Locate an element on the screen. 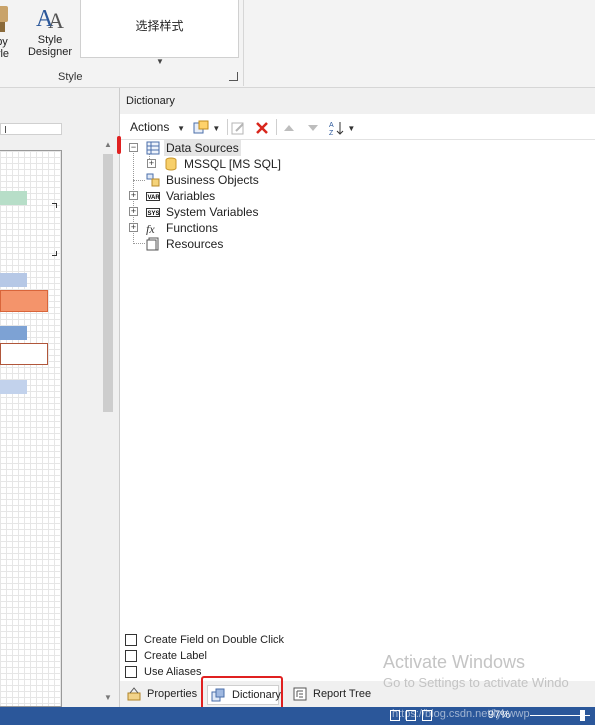 The height and width of the screenshot is (725, 595). tree-item-data-sources: − Data Sources is located at coordinates (220, 148).